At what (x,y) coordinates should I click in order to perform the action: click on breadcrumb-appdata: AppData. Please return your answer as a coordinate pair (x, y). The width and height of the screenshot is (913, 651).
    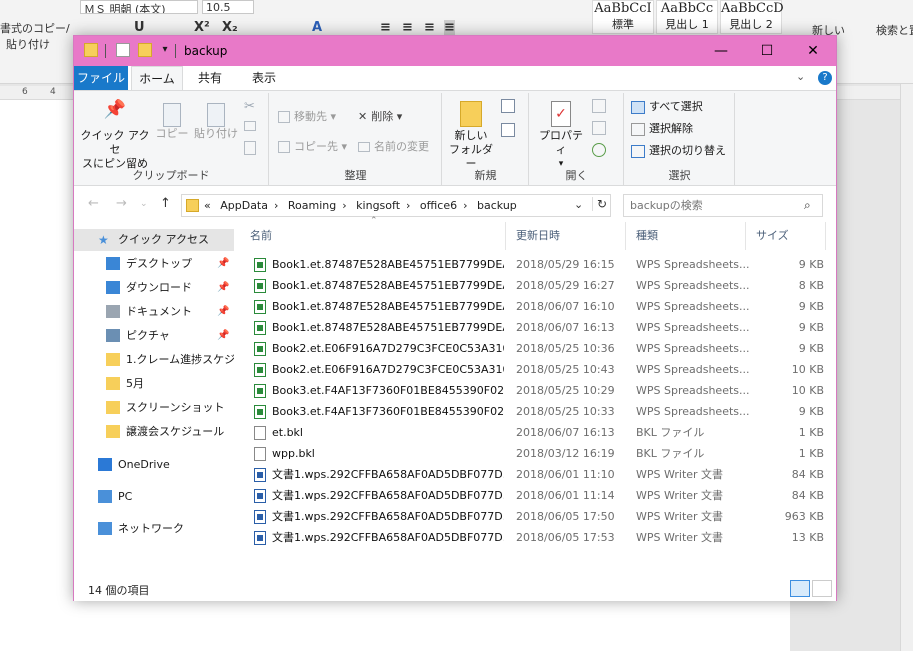
    Looking at the image, I should click on (244, 205).